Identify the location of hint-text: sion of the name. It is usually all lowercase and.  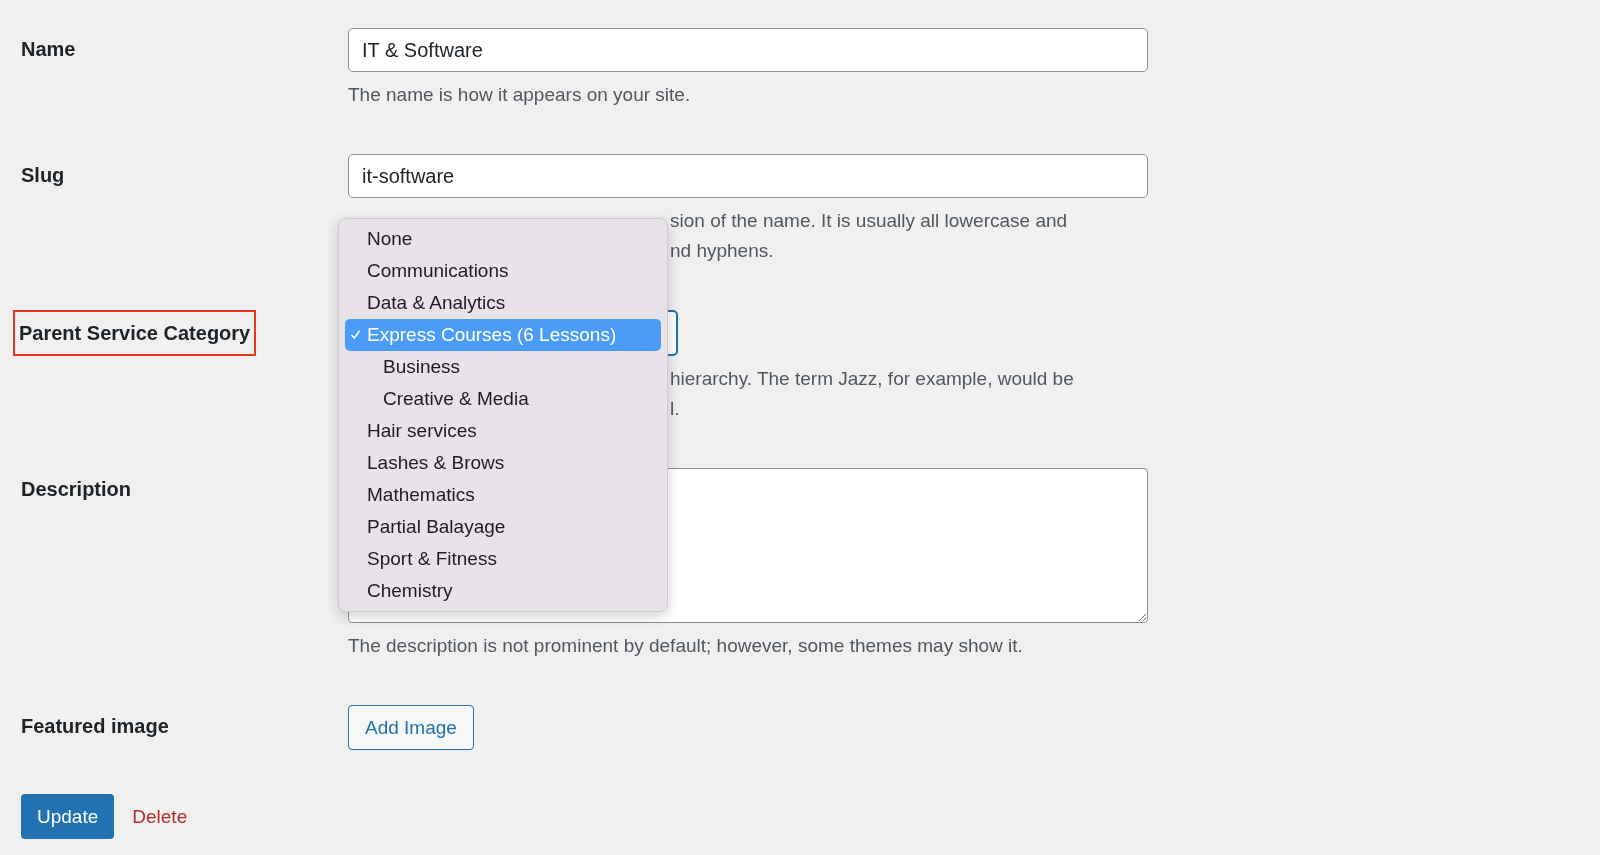
(869, 221).